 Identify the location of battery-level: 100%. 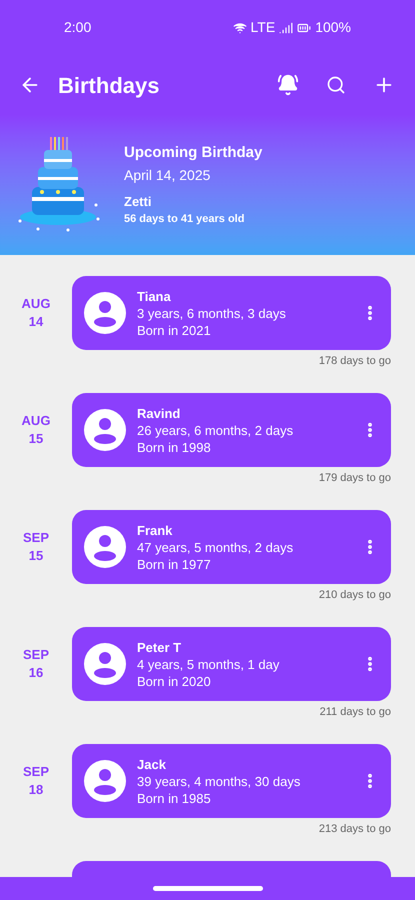
(333, 27).